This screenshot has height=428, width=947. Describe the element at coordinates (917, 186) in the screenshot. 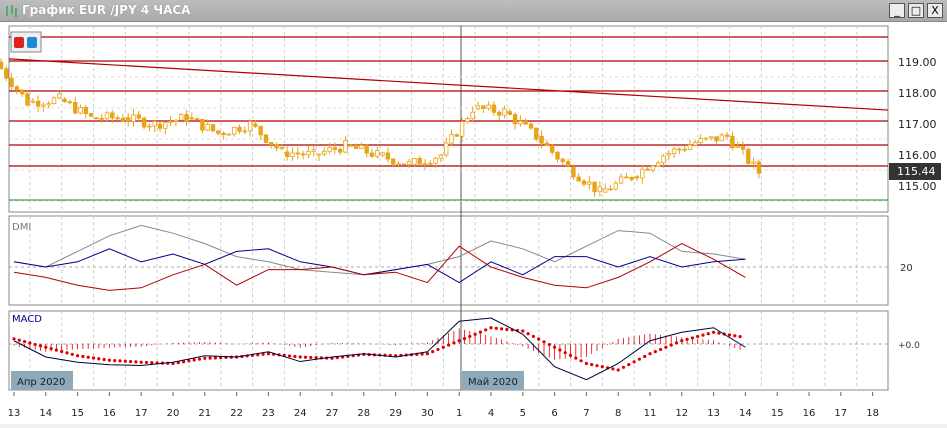

I see `price-axis-label: 115.00` at that location.